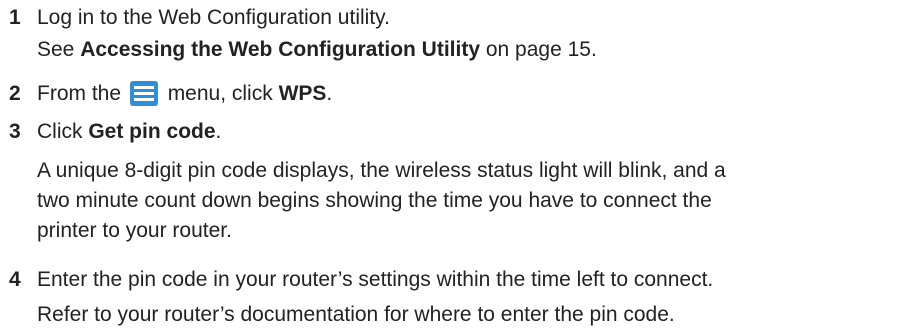  What do you see at coordinates (15, 17) in the screenshot?
I see `step-number: 1` at bounding box center [15, 17].